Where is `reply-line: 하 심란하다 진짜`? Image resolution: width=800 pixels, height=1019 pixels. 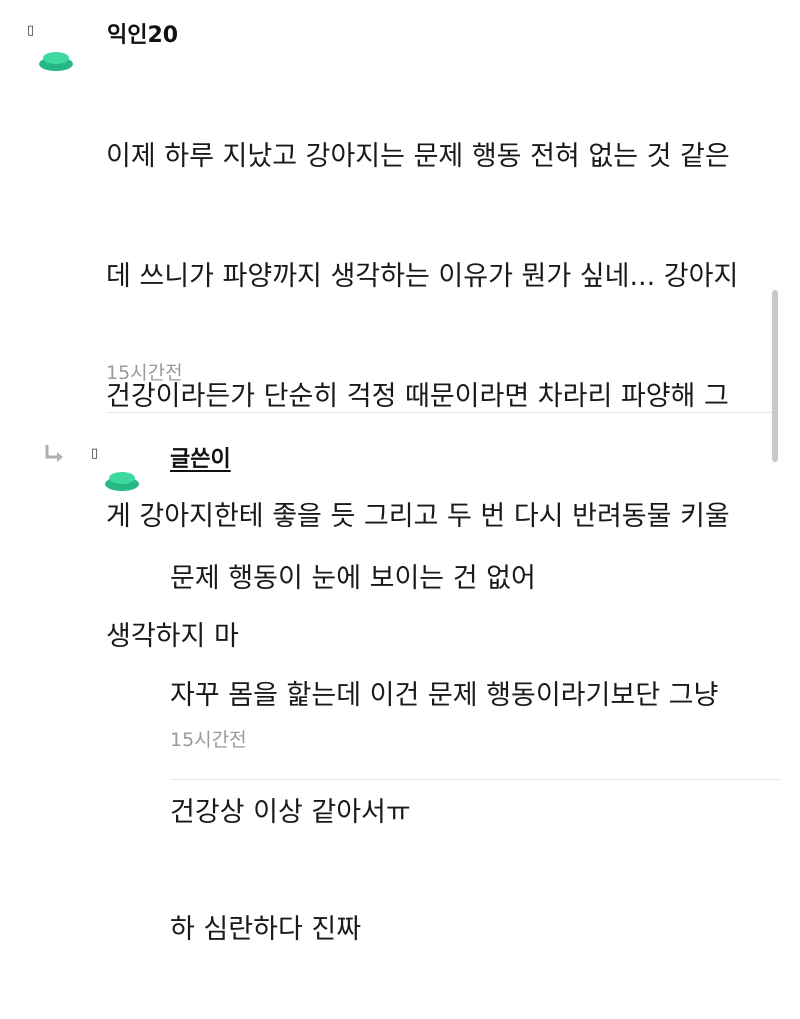 reply-line: 하 심란하다 진짜 is located at coordinates (266, 929).